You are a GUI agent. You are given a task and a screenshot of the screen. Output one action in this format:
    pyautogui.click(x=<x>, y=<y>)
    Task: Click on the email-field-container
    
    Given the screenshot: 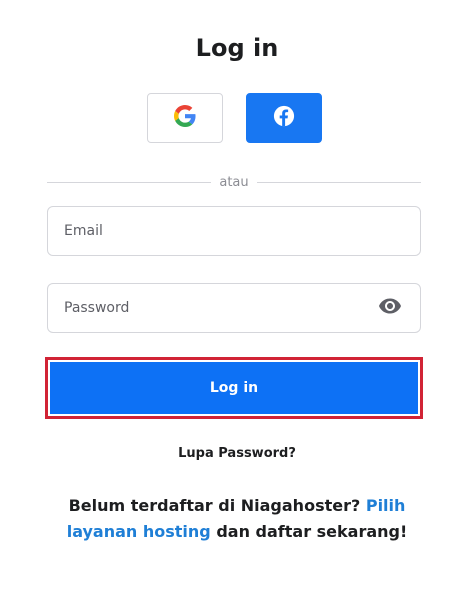 What is the action you would take?
    pyautogui.click(x=234, y=231)
    